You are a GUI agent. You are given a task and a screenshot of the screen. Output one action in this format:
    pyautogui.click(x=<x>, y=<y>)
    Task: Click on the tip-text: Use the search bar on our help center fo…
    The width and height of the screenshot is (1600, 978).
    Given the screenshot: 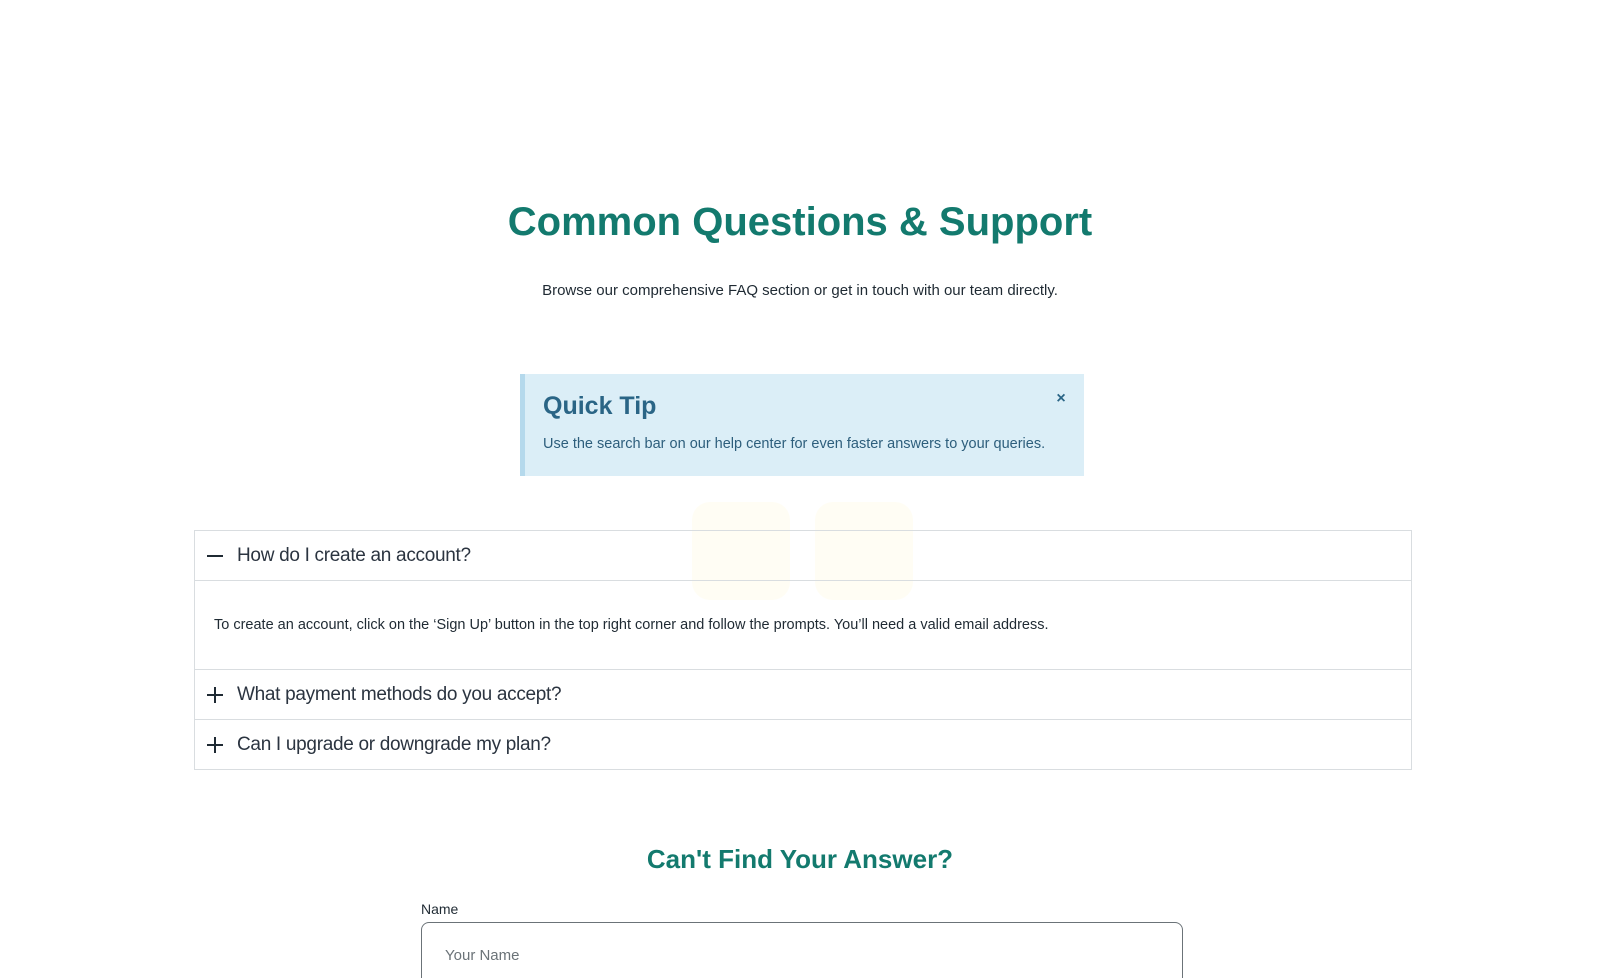 What is the action you would take?
    pyautogui.click(x=794, y=444)
    